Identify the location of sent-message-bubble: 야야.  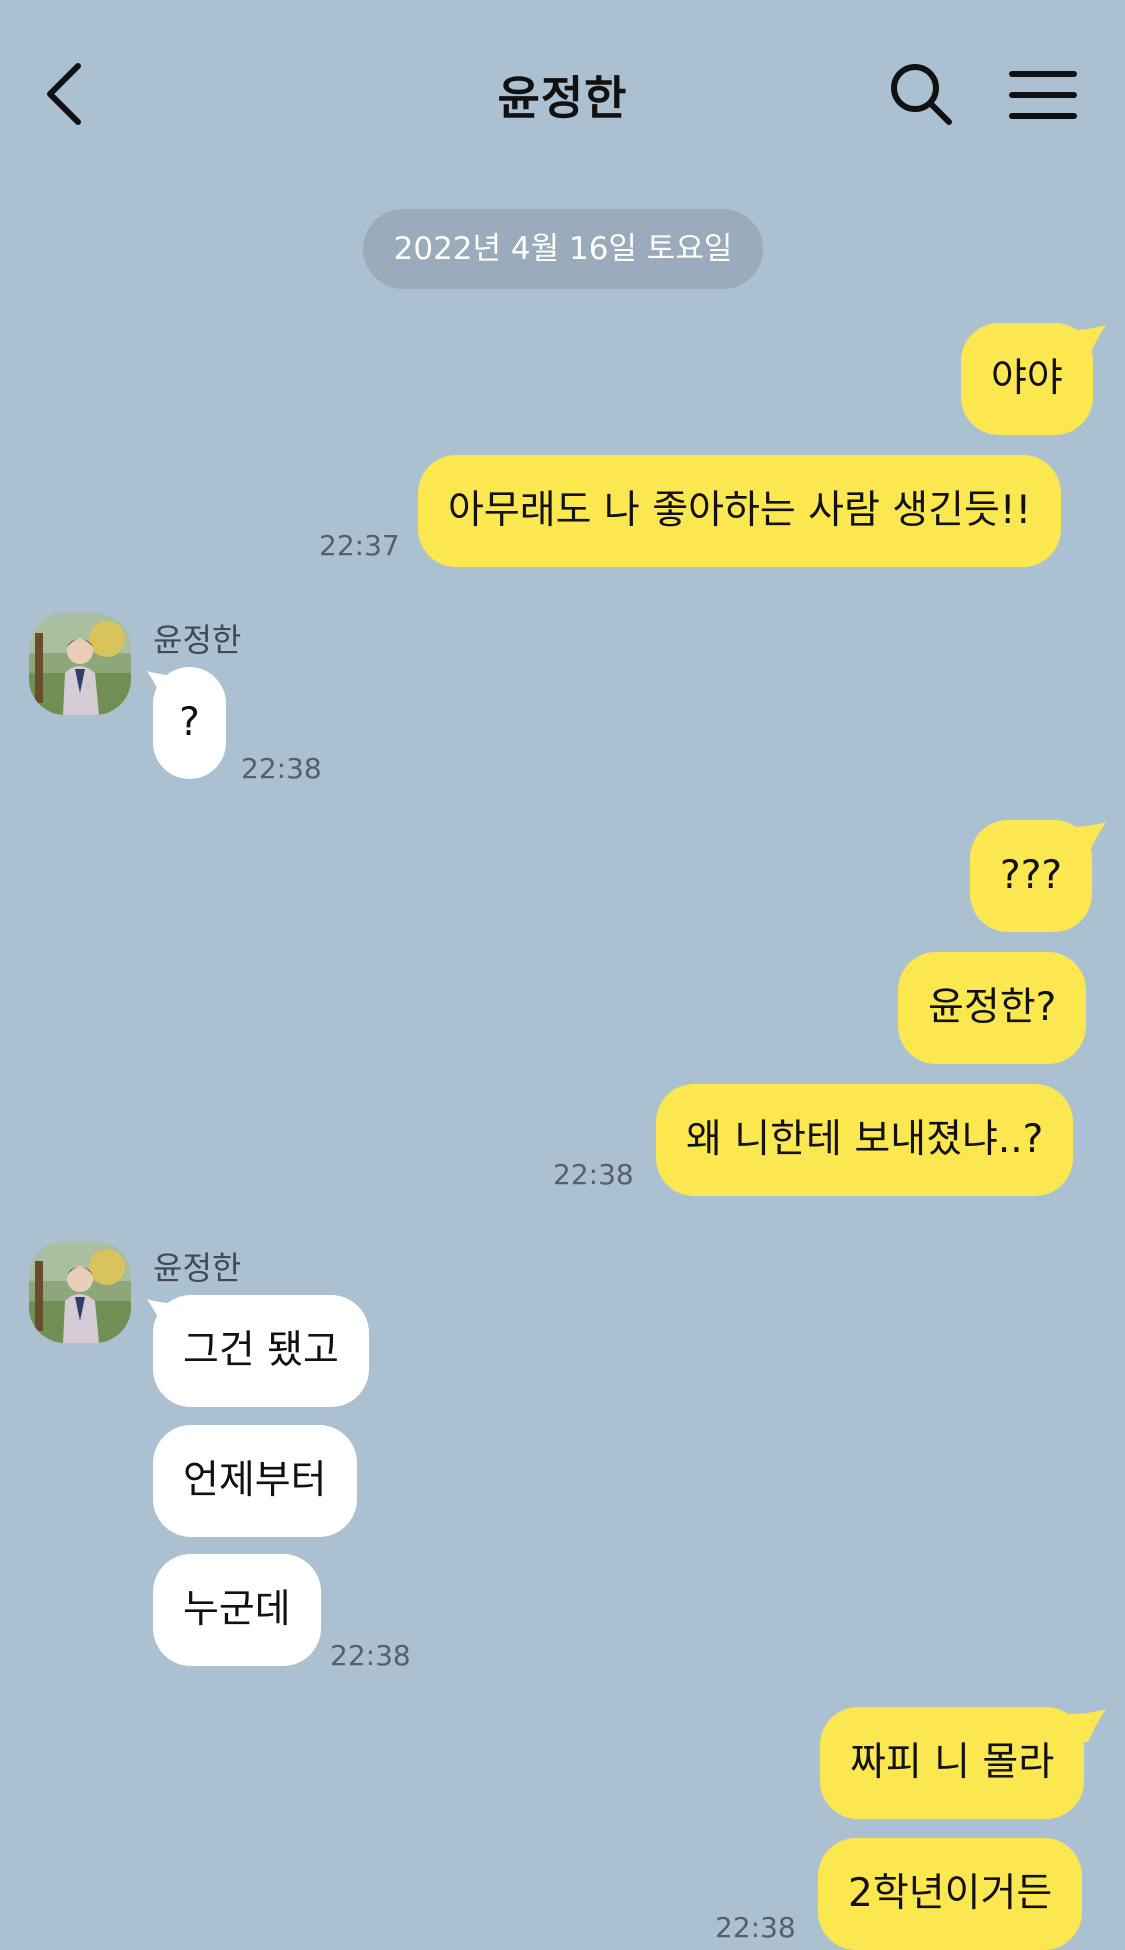
(1027, 379).